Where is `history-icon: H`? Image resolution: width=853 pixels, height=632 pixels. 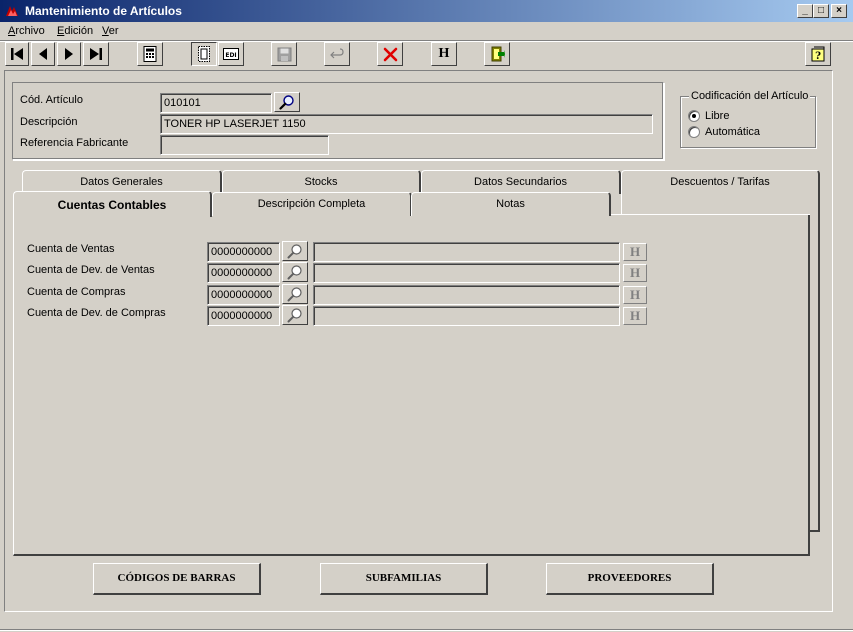
history-icon: H is located at coordinates (444, 53).